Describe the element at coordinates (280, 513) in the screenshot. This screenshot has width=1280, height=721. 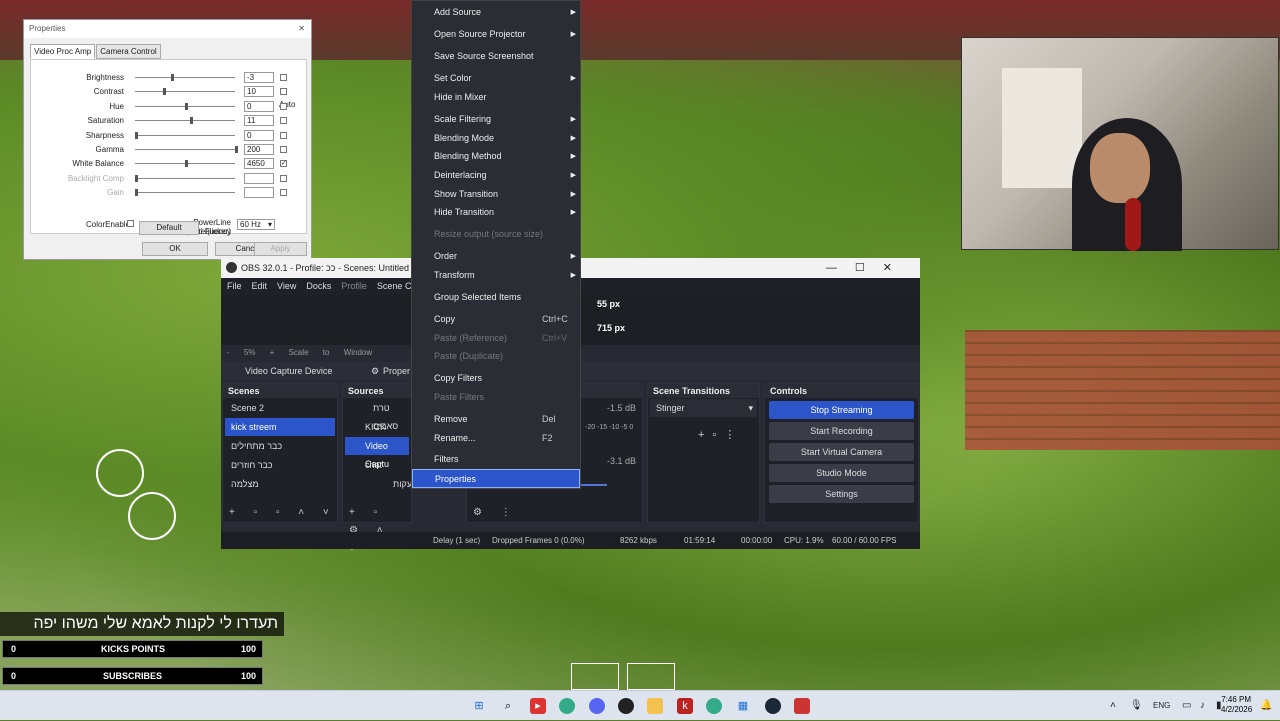
I see `scenes-toolbar: + ▫ ▫ ˄ ˅` at that location.